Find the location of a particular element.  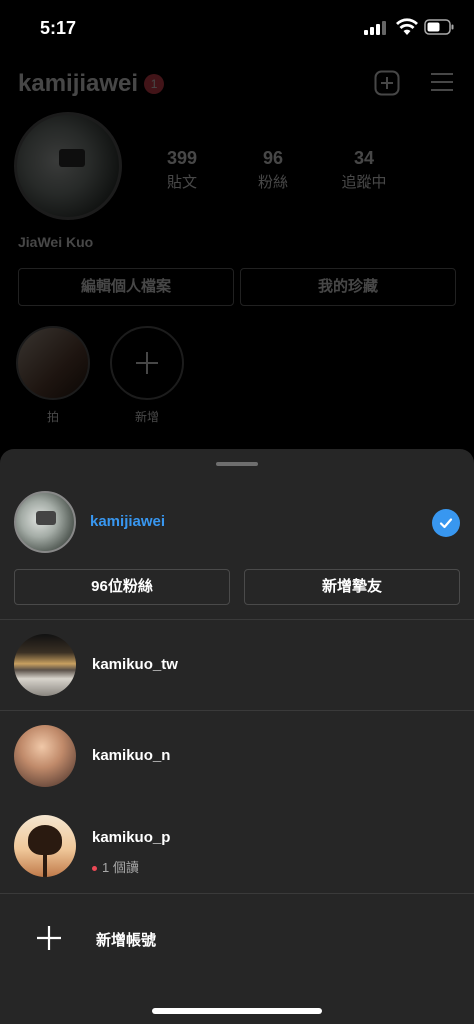

account-row-kamikuo-tw: kamikuo_tw is located at coordinates (237, 665).